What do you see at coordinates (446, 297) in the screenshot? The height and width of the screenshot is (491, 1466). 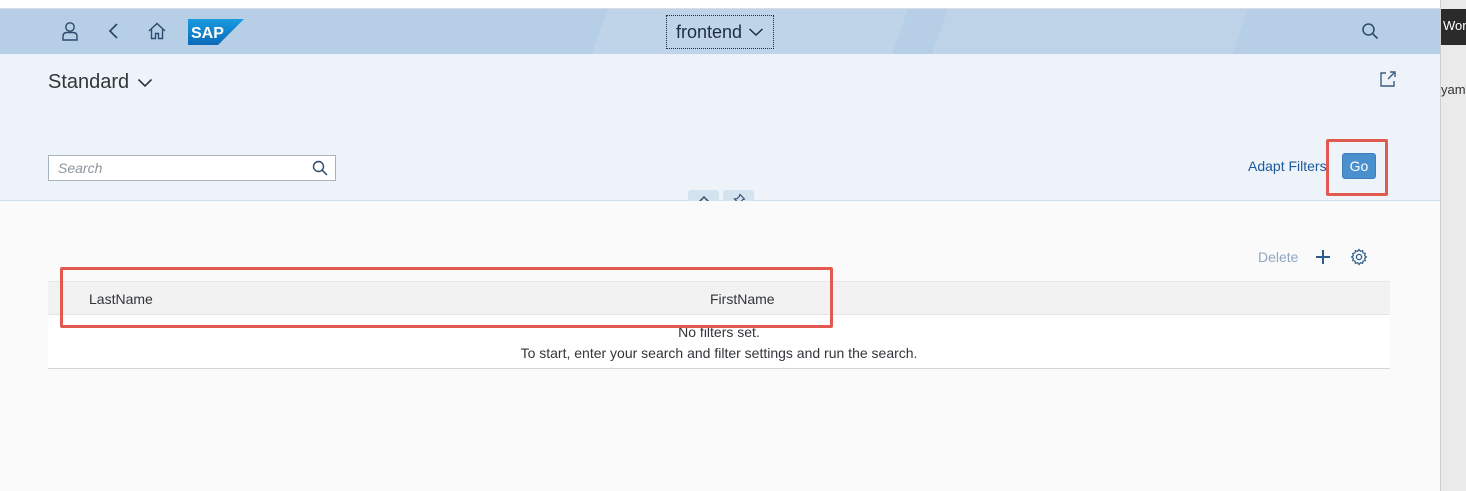 I see `highlight-box-columns` at bounding box center [446, 297].